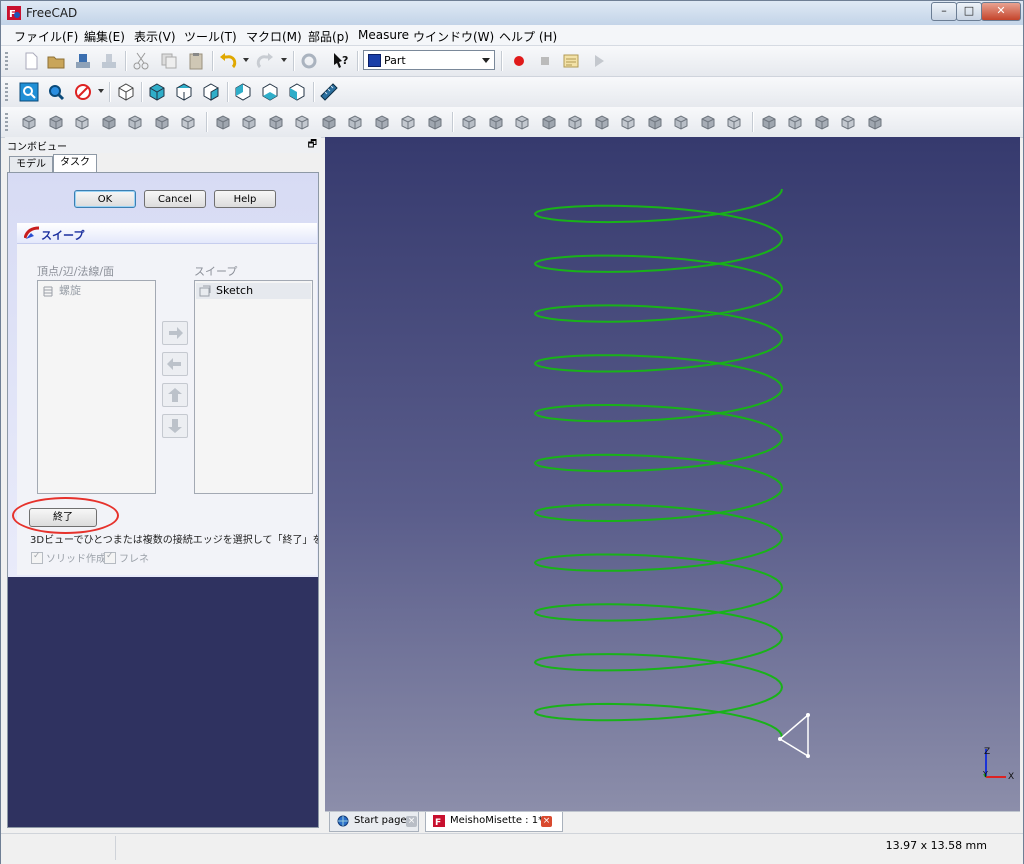 Image resolution: width=1024 pixels, height=864 pixels. I want to click on redo-icon, so click(265, 61).